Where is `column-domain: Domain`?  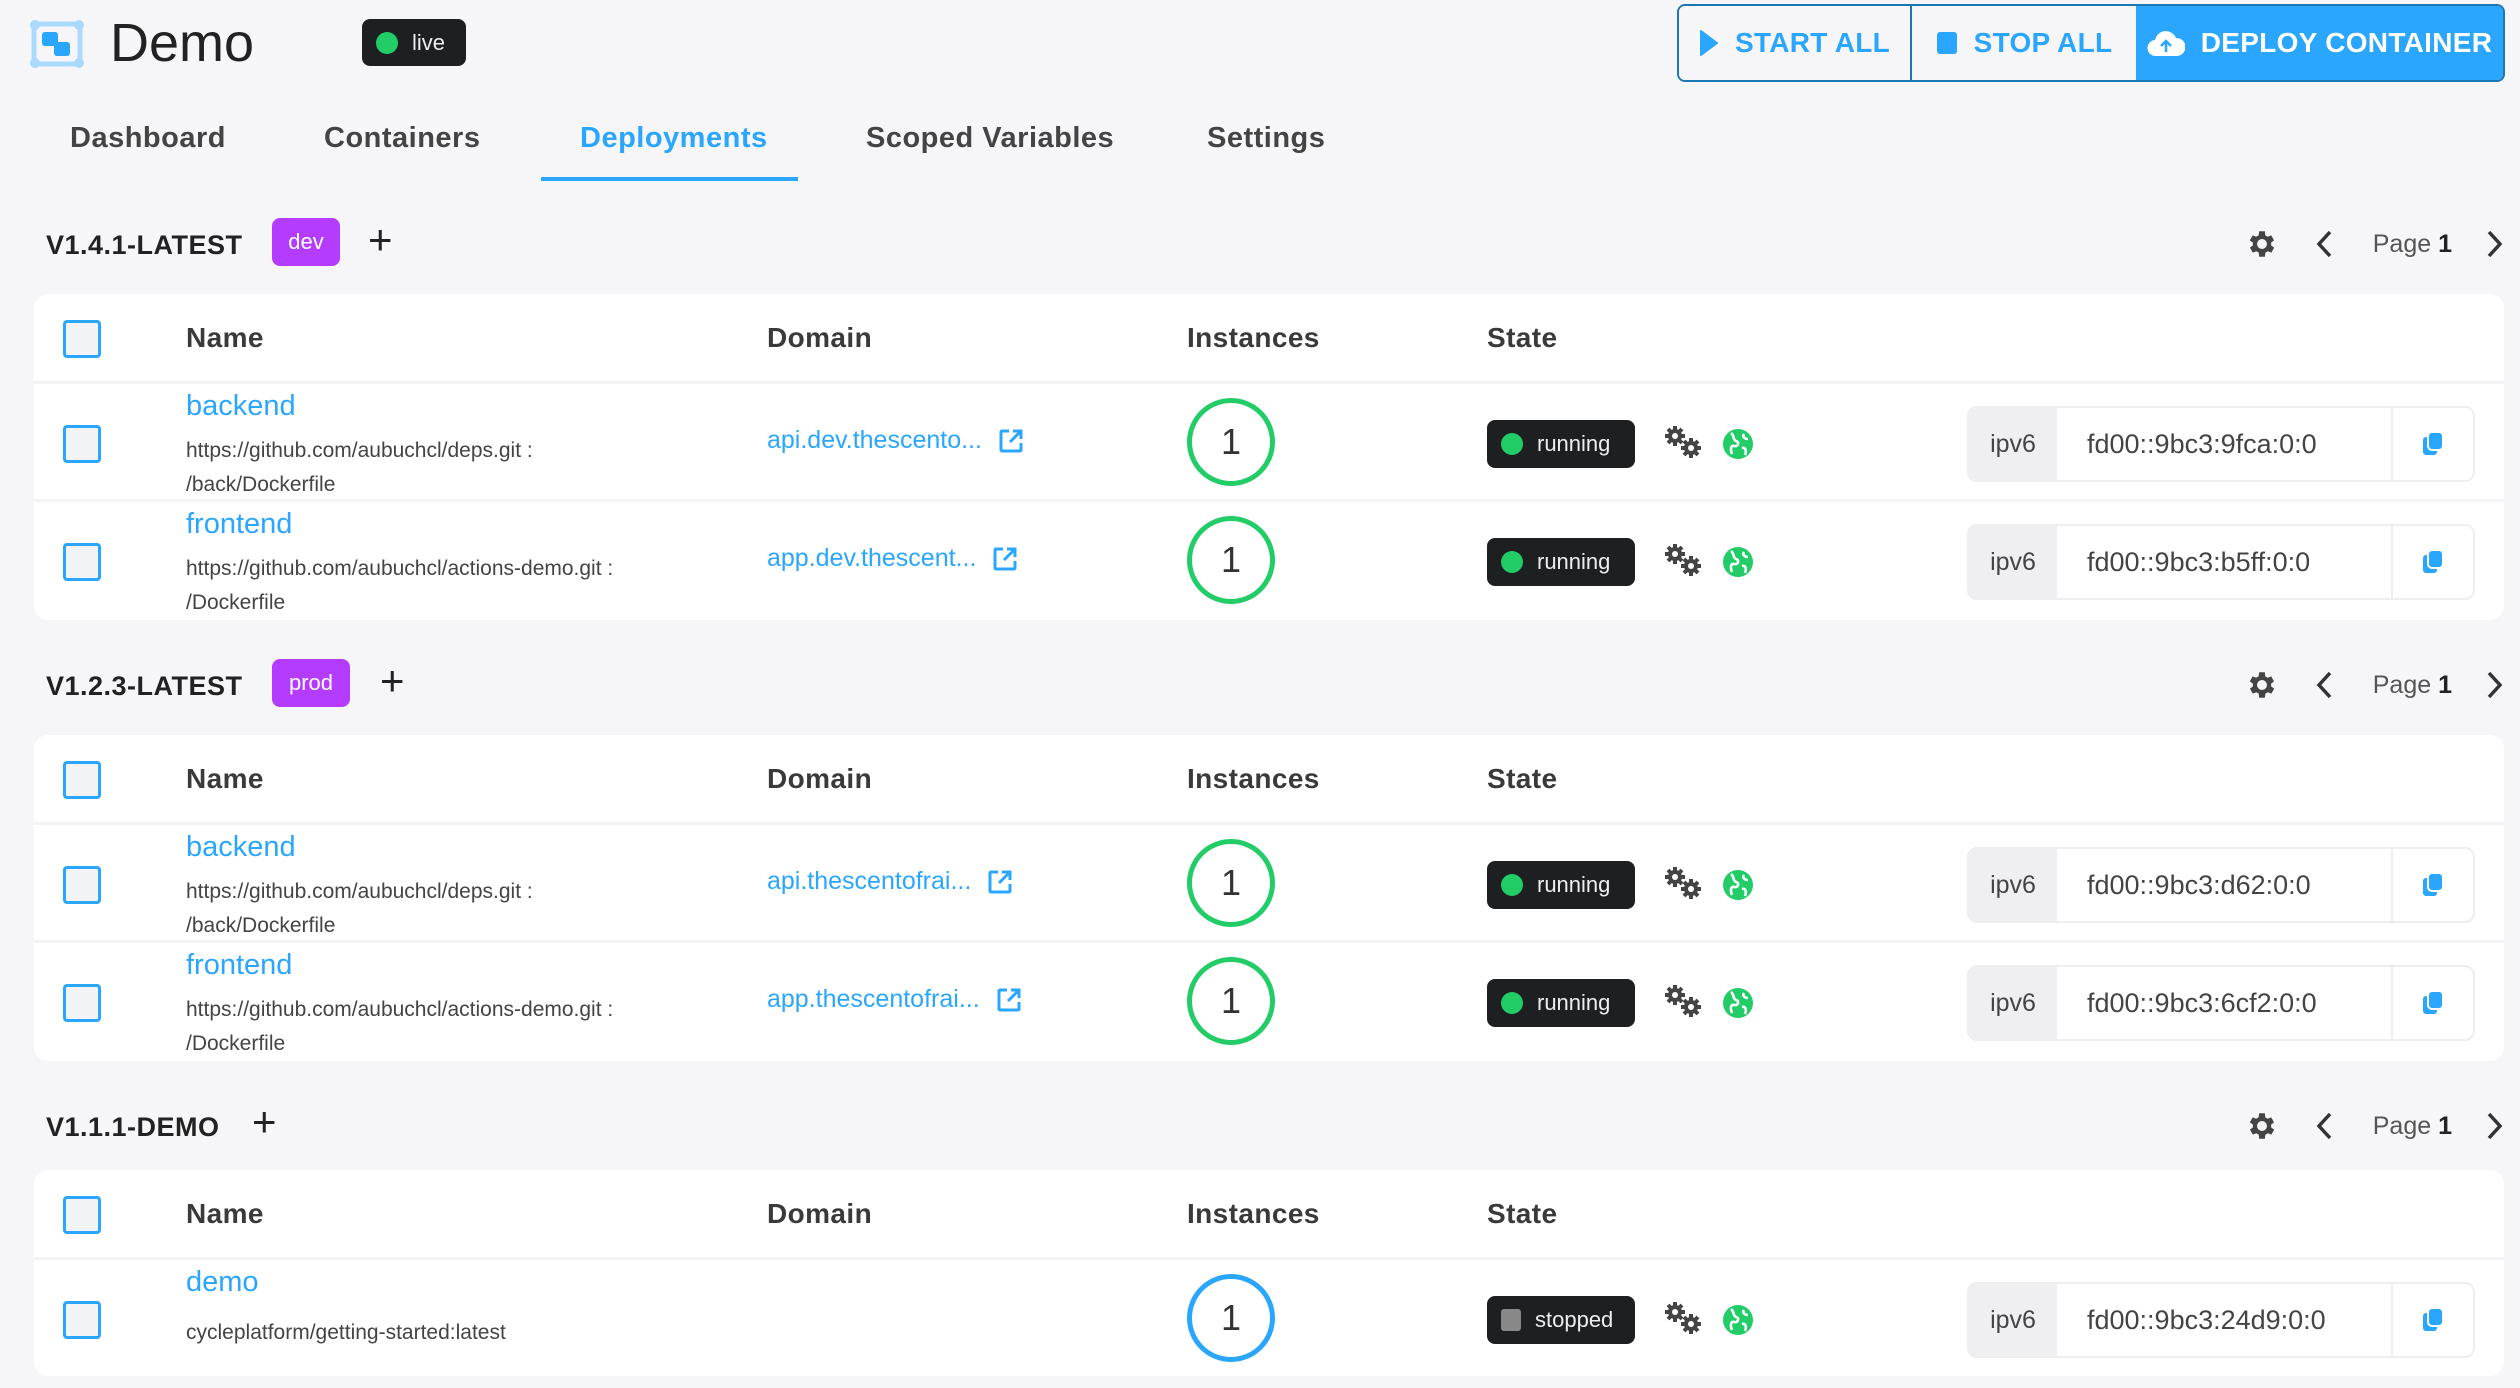 column-domain: Domain is located at coordinates (820, 337).